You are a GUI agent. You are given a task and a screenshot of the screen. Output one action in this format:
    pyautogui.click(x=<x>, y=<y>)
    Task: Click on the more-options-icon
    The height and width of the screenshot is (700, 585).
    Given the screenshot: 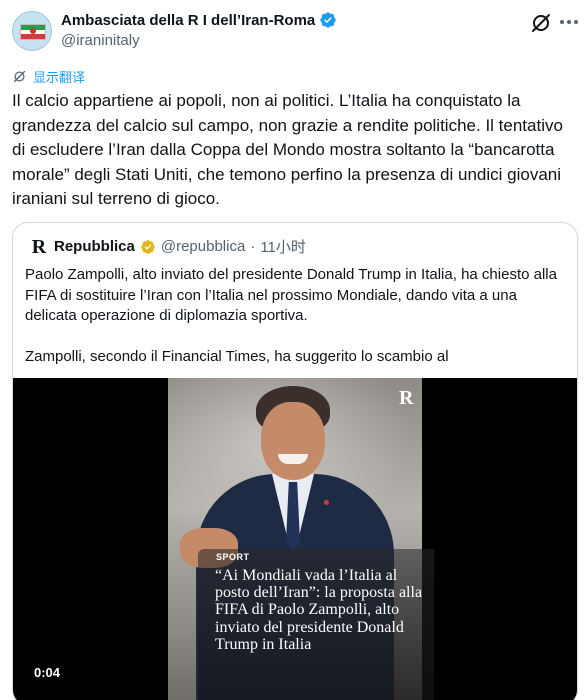 What is the action you would take?
    pyautogui.click(x=569, y=22)
    